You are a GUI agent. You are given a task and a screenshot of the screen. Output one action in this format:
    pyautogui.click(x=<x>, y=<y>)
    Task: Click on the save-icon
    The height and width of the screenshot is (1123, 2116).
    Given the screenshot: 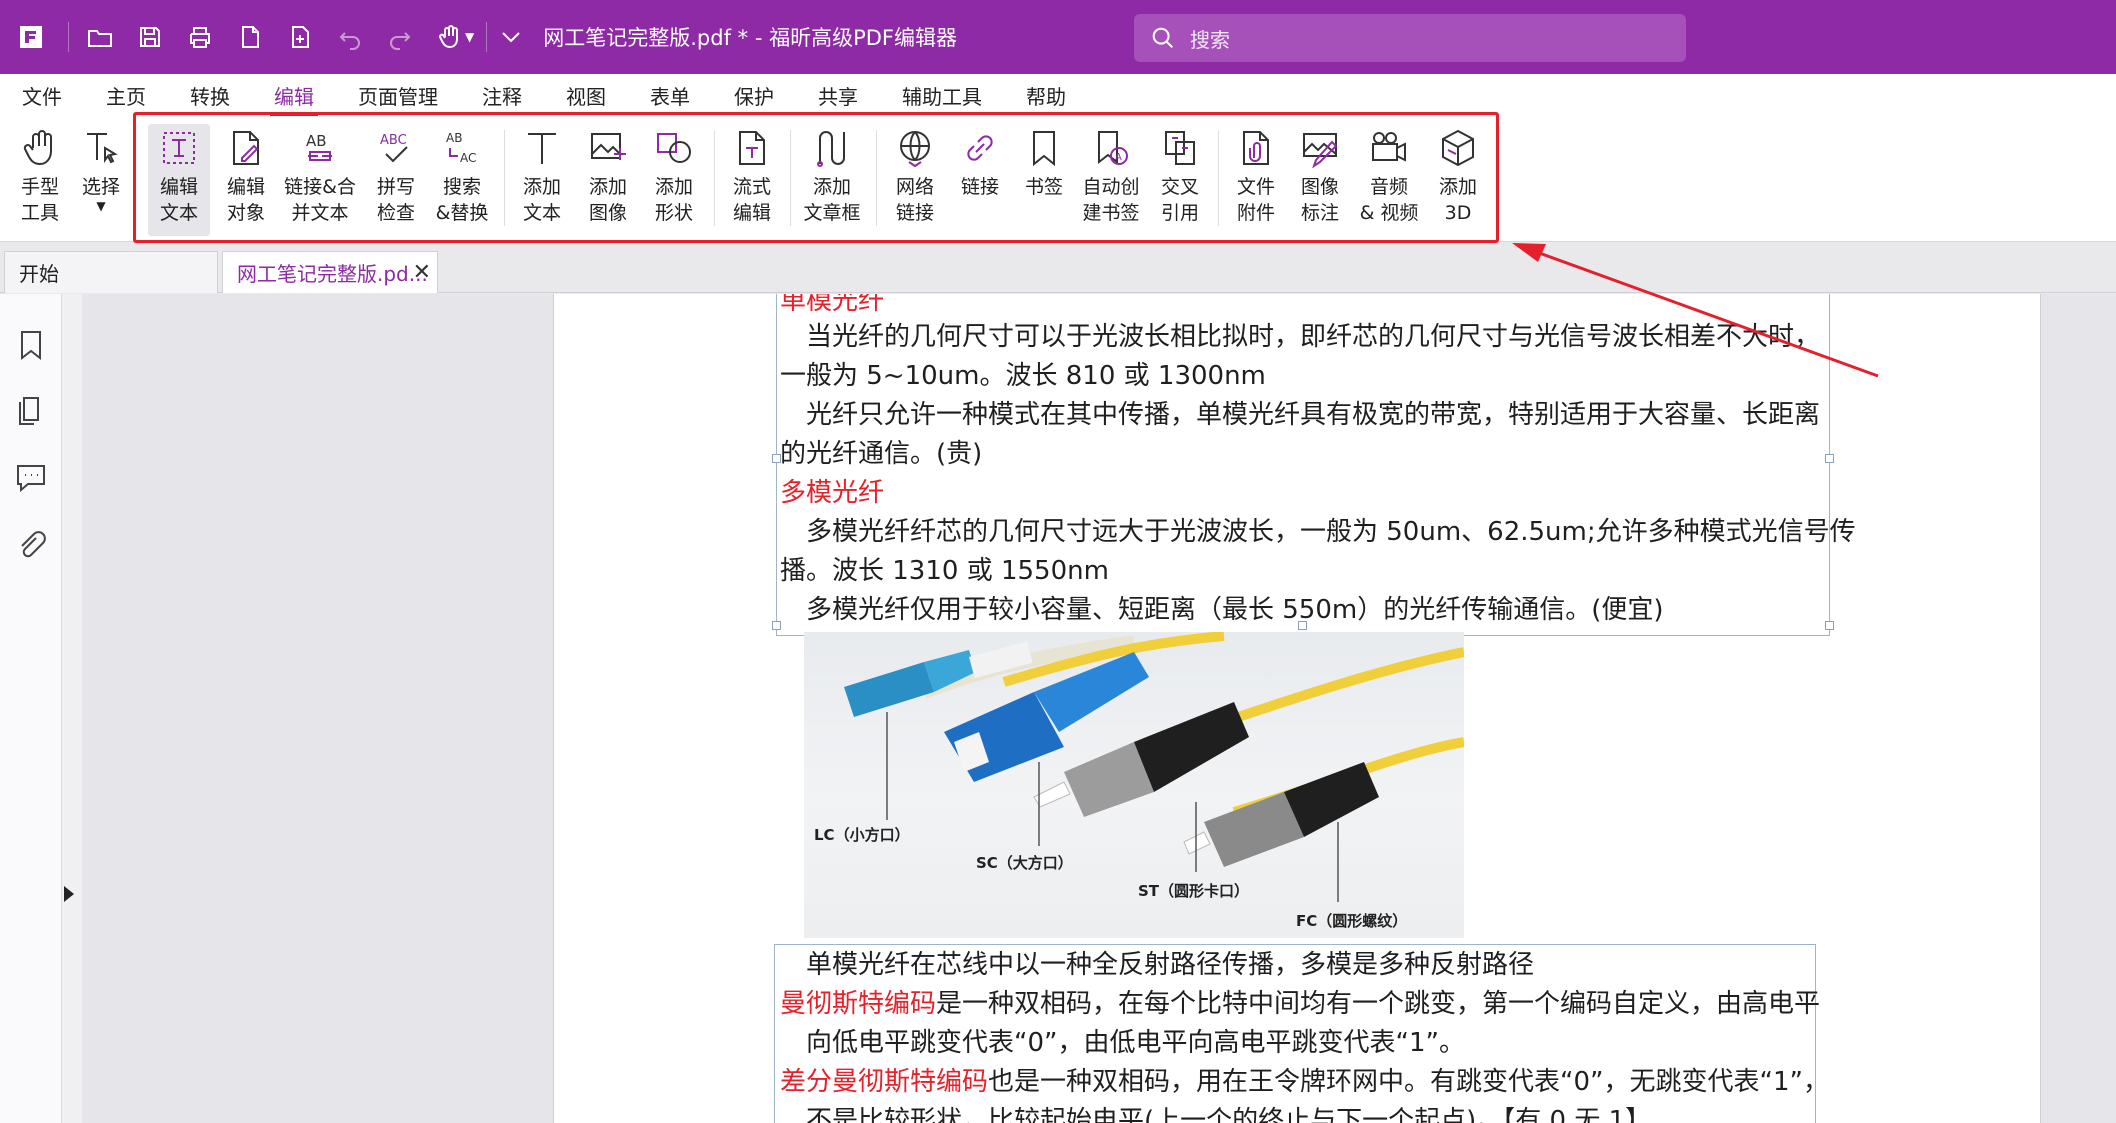 What is the action you would take?
    pyautogui.click(x=150, y=37)
    